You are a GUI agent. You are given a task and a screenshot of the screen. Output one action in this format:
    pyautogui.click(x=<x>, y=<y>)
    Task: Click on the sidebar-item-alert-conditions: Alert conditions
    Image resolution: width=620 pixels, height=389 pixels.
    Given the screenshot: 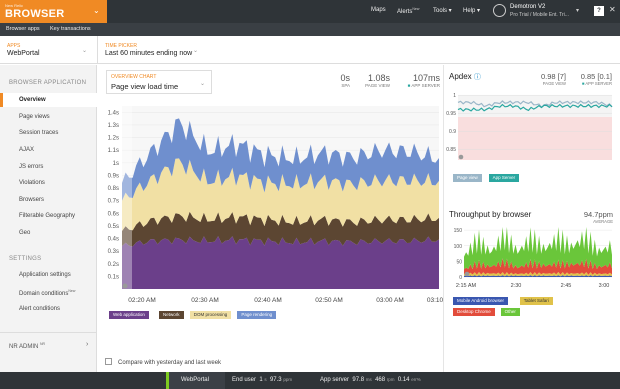 What is the action you would take?
    pyautogui.click(x=39, y=309)
    